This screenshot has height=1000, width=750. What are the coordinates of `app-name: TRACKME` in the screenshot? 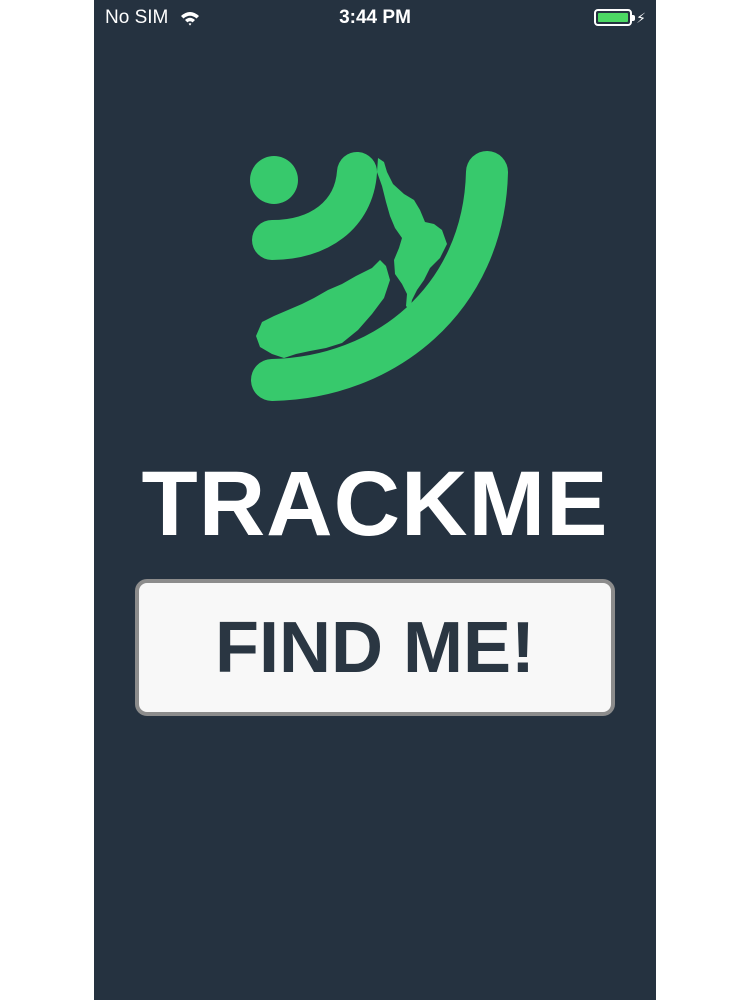 It's located at (375, 504).